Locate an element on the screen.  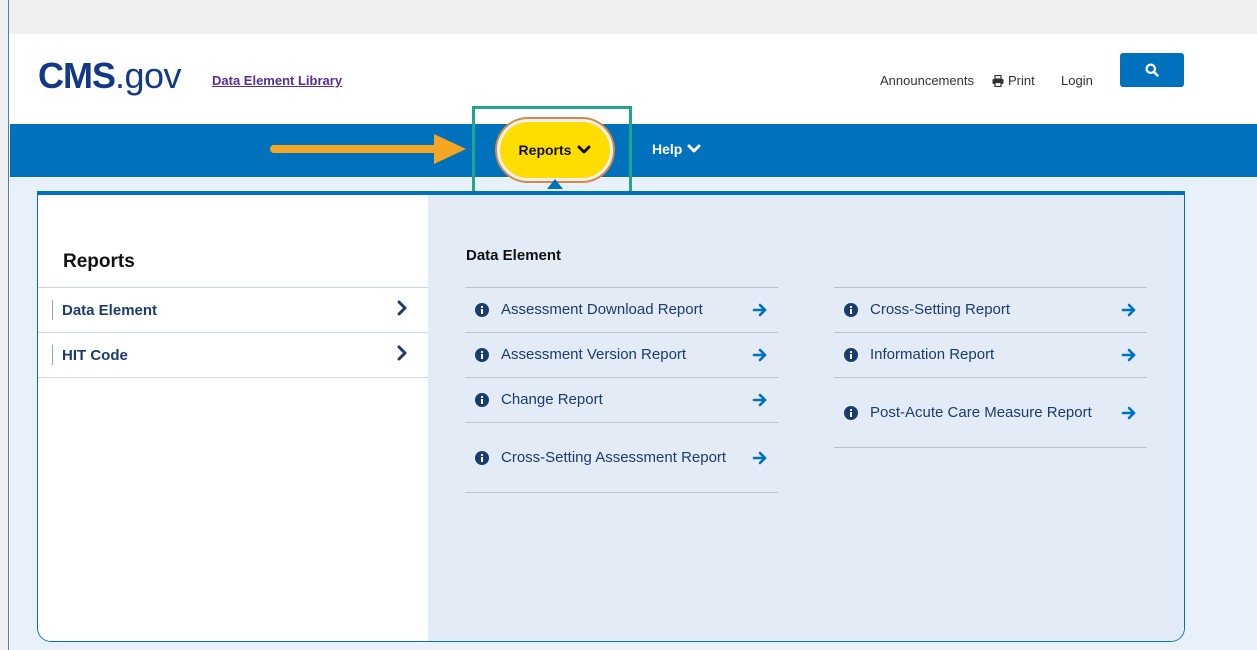
sidebar-item-data-element: Data Element is located at coordinates (233, 310).